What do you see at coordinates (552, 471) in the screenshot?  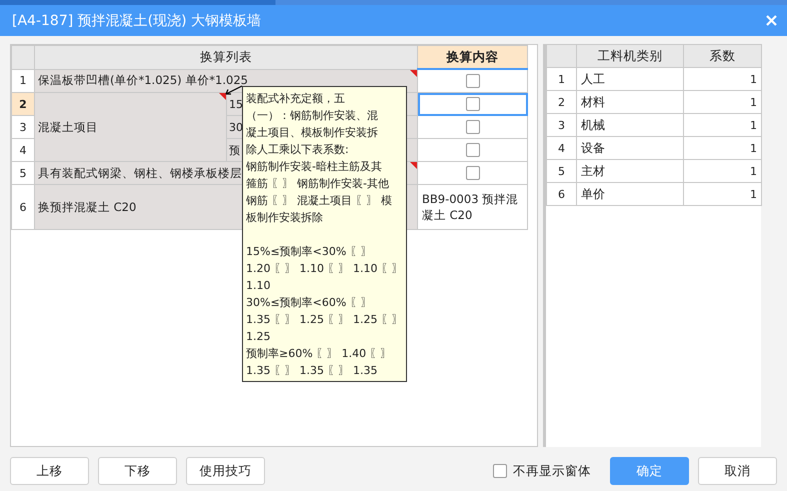 I see `checkbox-label: 不再显示窗体` at bounding box center [552, 471].